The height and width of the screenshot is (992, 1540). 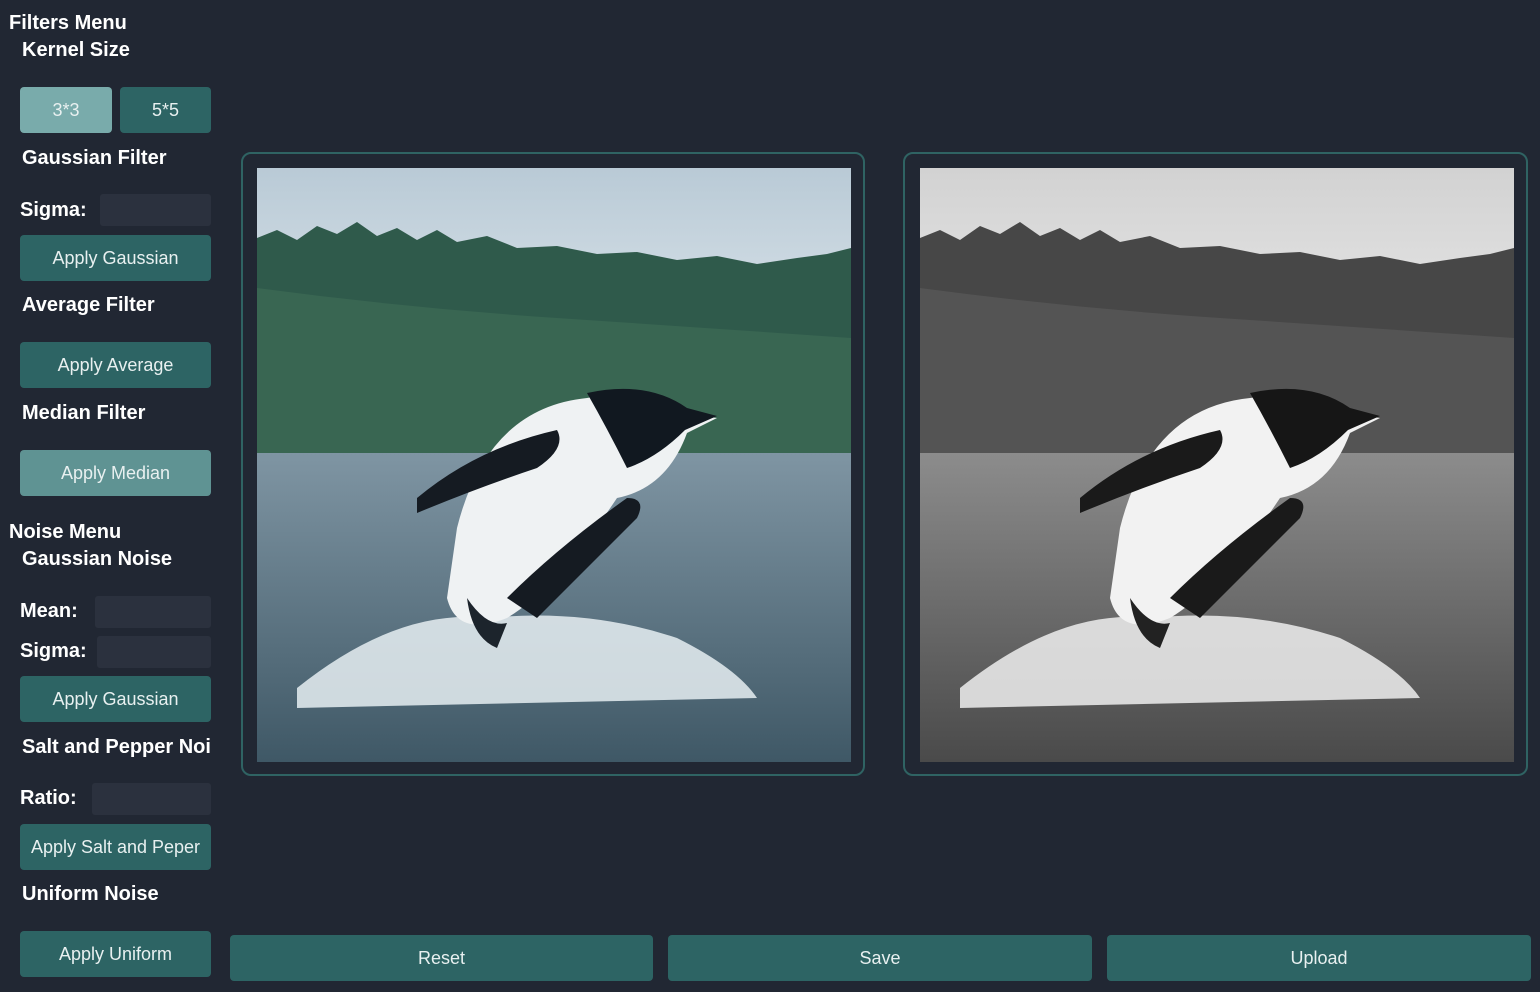 I want to click on apply-salt-pepper-button: Apply Salt and Peper, so click(x=115, y=847).